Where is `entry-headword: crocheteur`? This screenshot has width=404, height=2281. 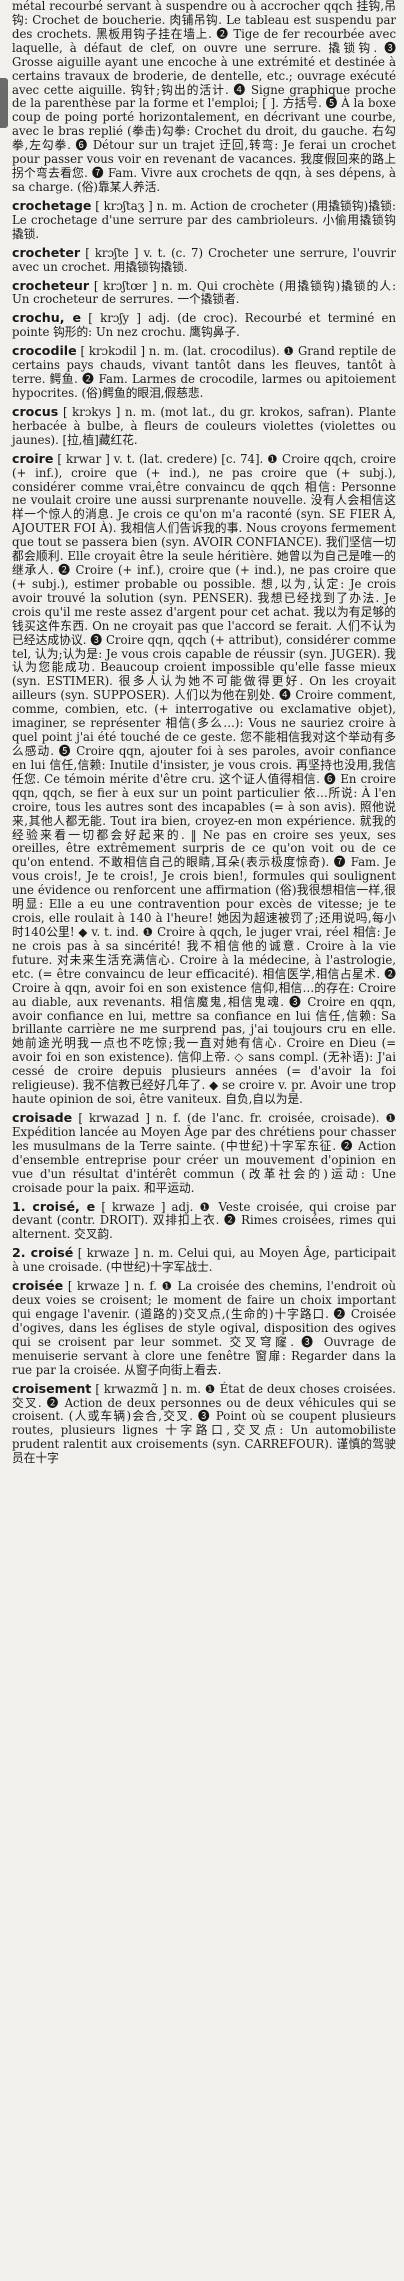
entry-headword: crocheteur is located at coordinates (51, 285).